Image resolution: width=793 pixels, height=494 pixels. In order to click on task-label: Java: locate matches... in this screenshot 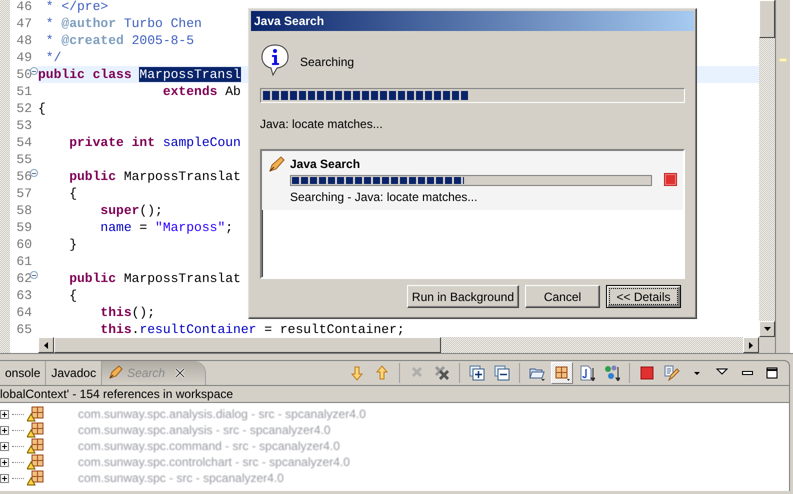, I will do `click(322, 124)`.